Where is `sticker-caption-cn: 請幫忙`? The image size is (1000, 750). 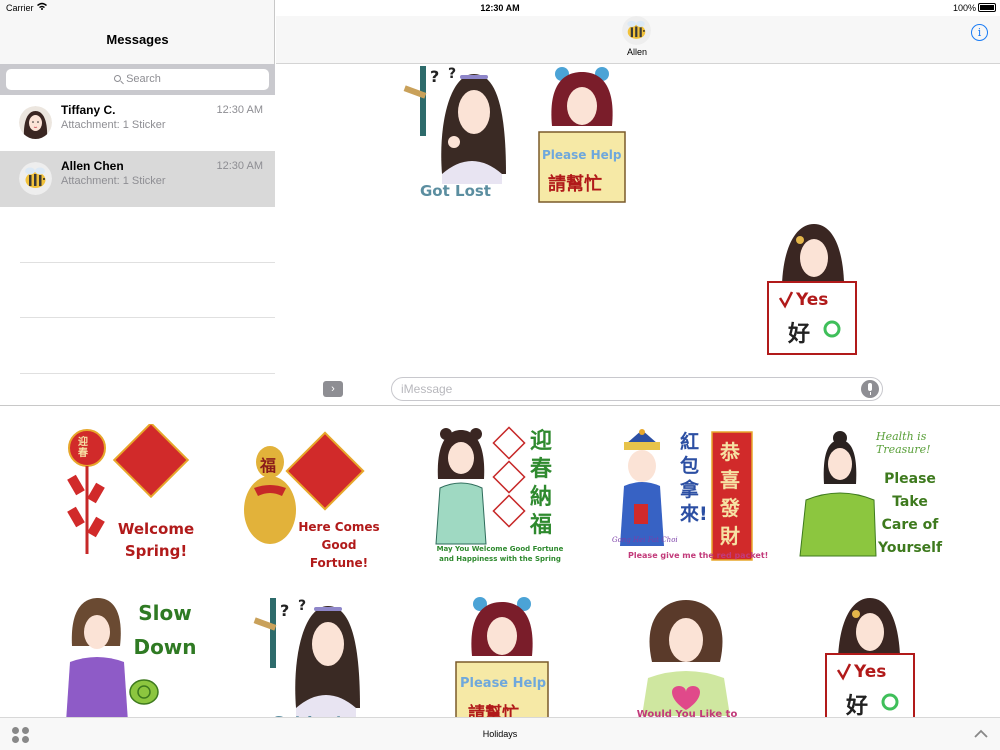 sticker-caption-cn: 請幫忙 is located at coordinates (575, 184).